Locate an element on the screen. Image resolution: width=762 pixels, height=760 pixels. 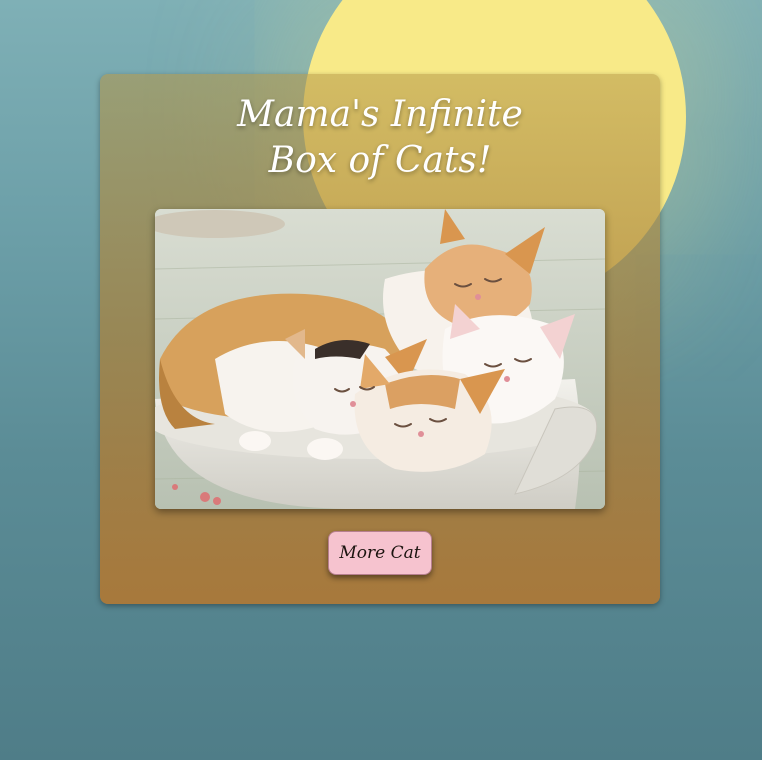
more-cat-button: More Cat is located at coordinates (380, 553).